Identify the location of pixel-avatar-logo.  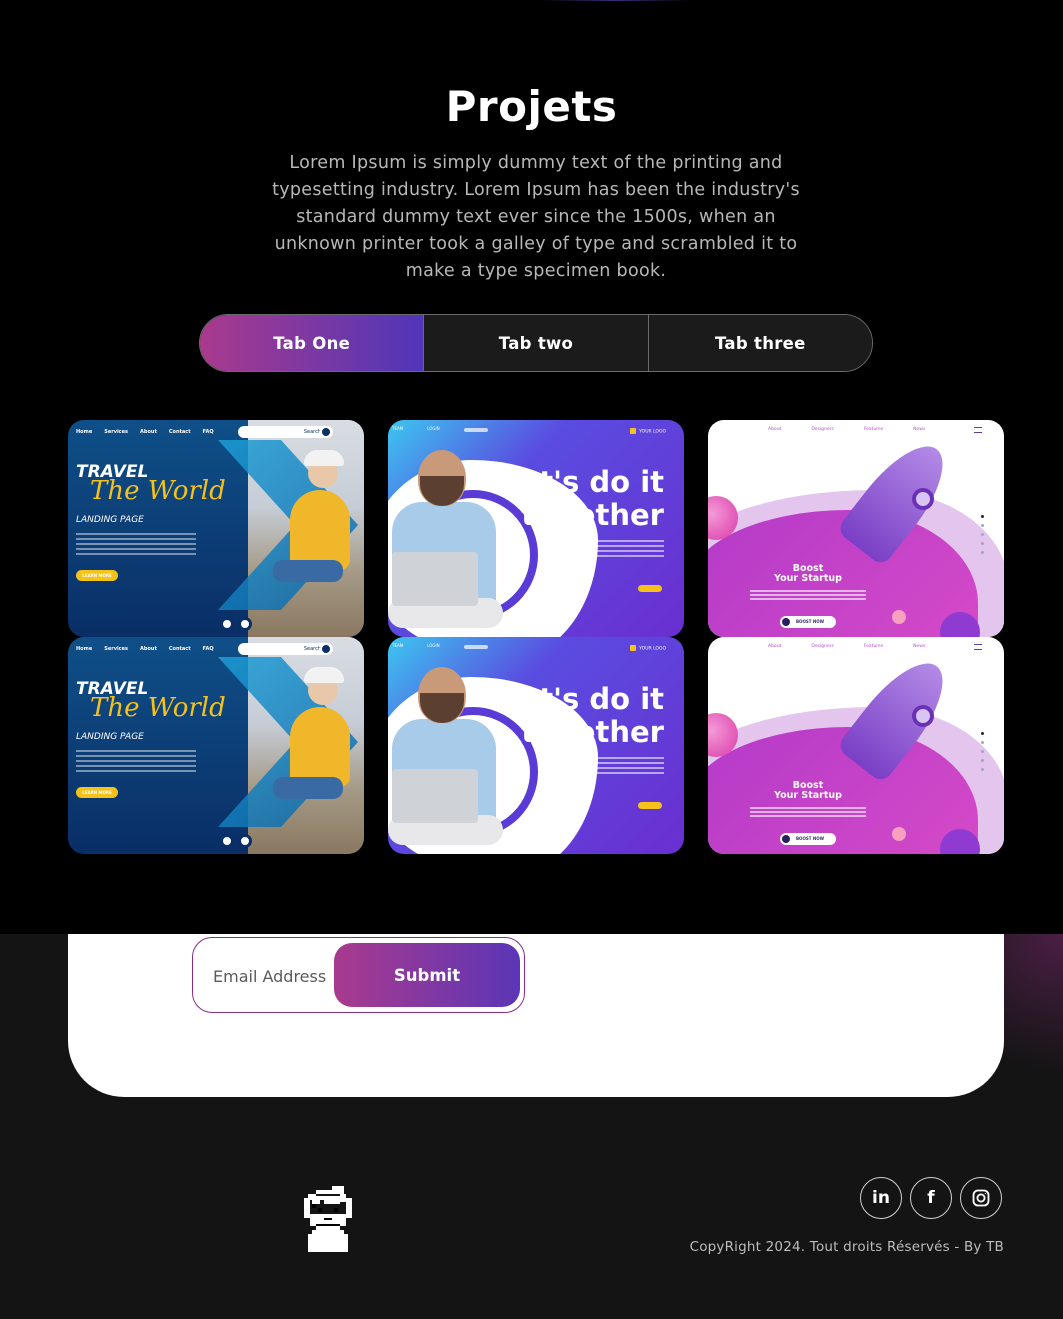
(328, 1221).